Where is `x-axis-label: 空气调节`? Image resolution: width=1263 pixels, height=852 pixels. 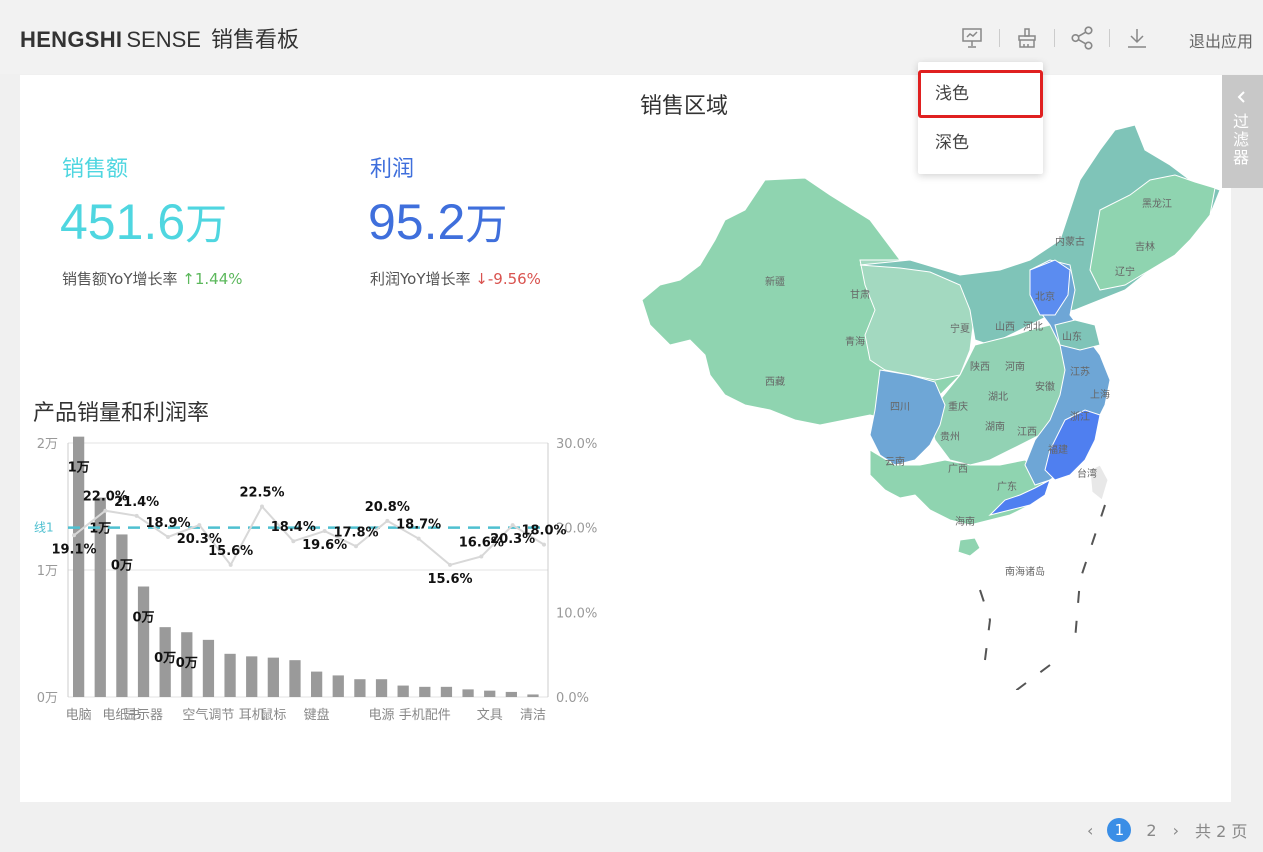 x-axis-label: 空气调节 is located at coordinates (208, 715).